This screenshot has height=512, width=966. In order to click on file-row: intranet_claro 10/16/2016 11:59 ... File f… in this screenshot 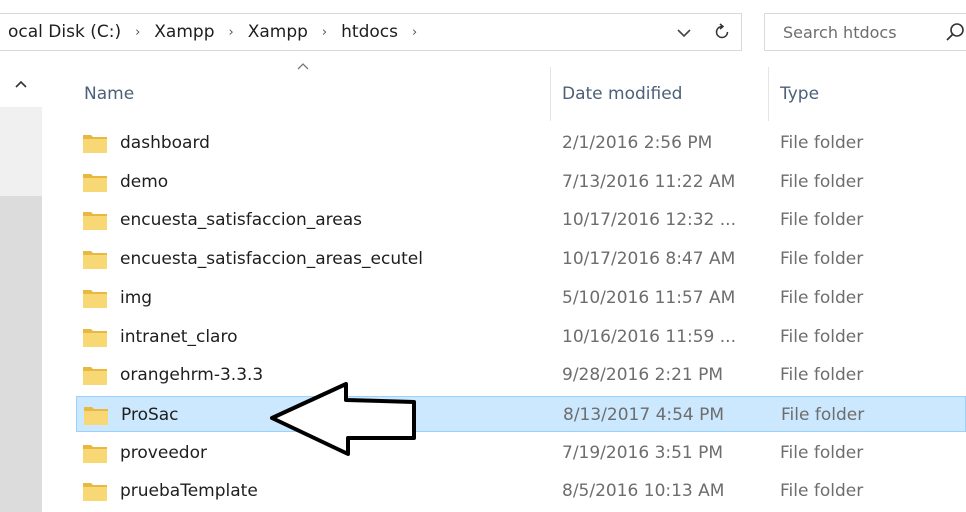, I will do `click(521, 337)`.